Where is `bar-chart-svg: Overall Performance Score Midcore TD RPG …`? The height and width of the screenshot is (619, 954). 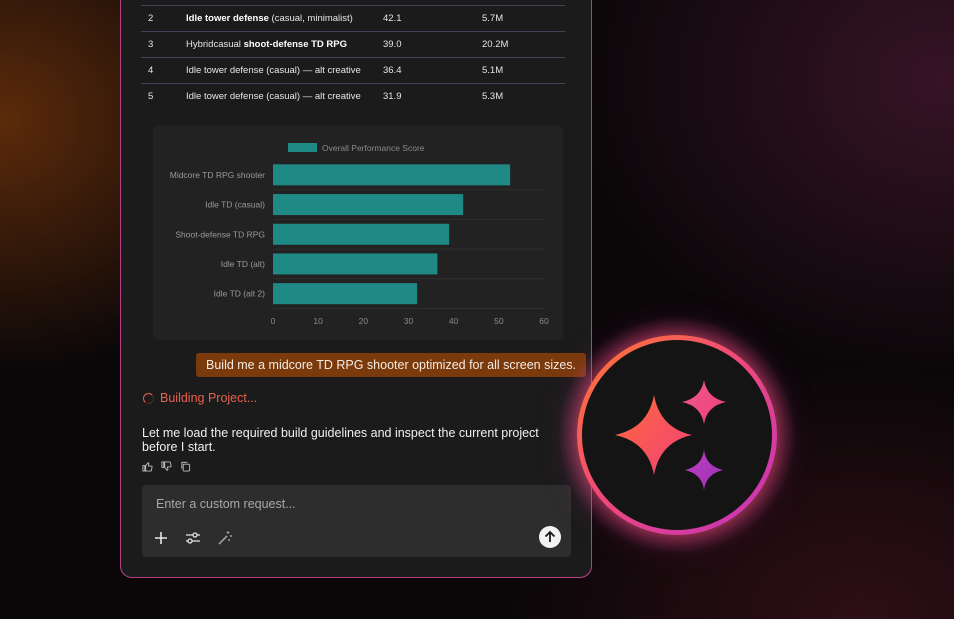
bar-chart-svg: Overall Performance Score Midcore TD RPG … is located at coordinates (359, 234).